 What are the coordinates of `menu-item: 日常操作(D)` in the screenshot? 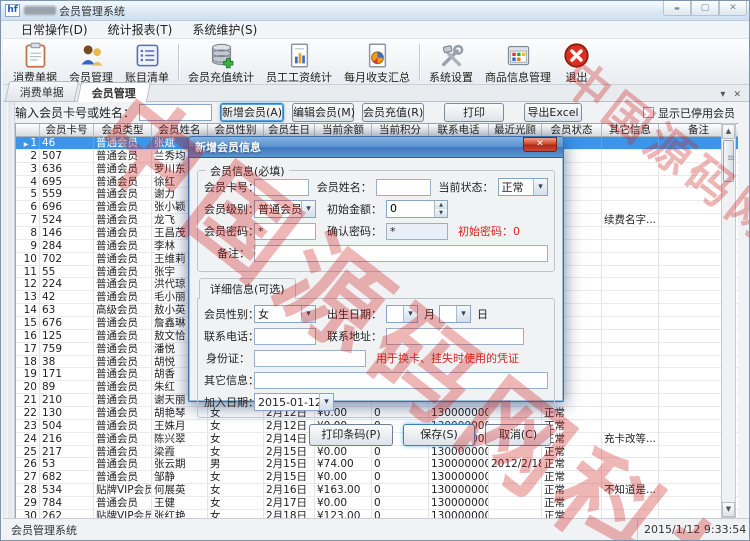 It's located at (54, 29).